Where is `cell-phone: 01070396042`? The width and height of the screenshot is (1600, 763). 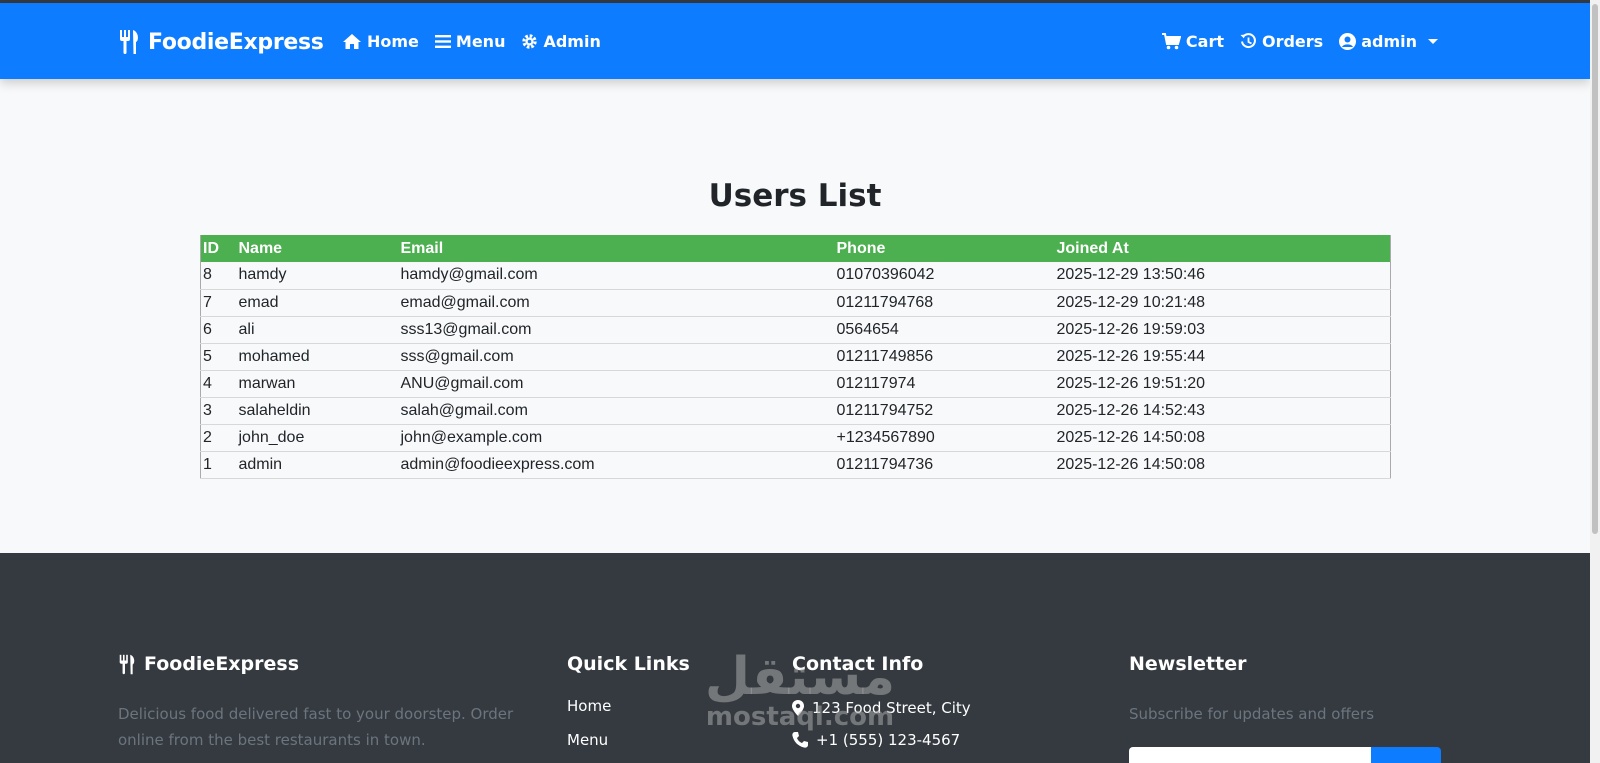
cell-phone: 01070396042 is located at coordinates (944, 276).